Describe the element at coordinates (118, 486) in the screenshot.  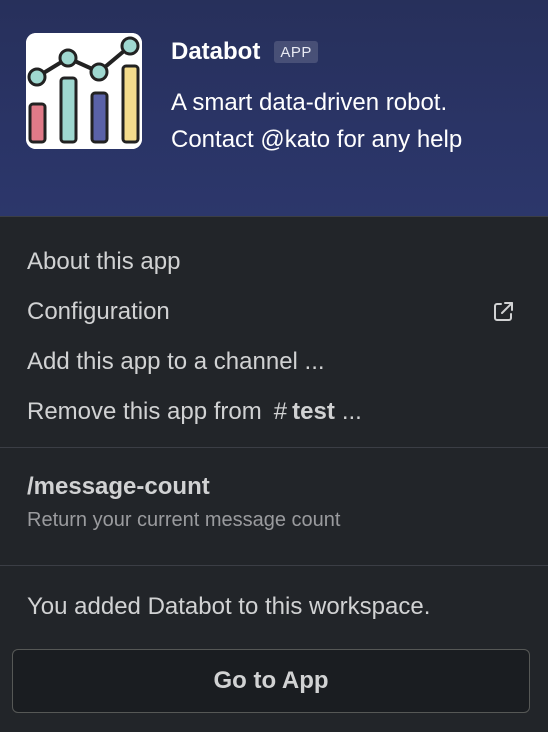
I see `command-name: /message-count` at that location.